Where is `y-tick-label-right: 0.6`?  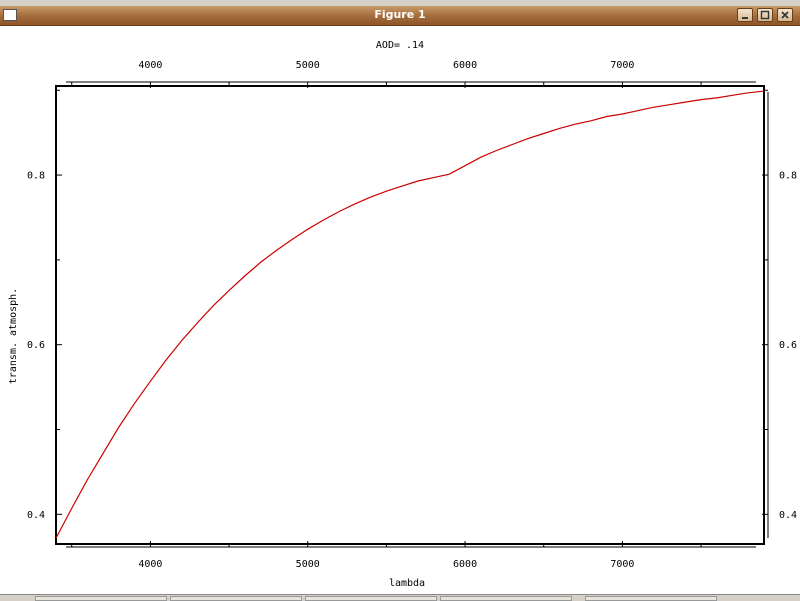
y-tick-label-right: 0.6 is located at coordinates (788, 345).